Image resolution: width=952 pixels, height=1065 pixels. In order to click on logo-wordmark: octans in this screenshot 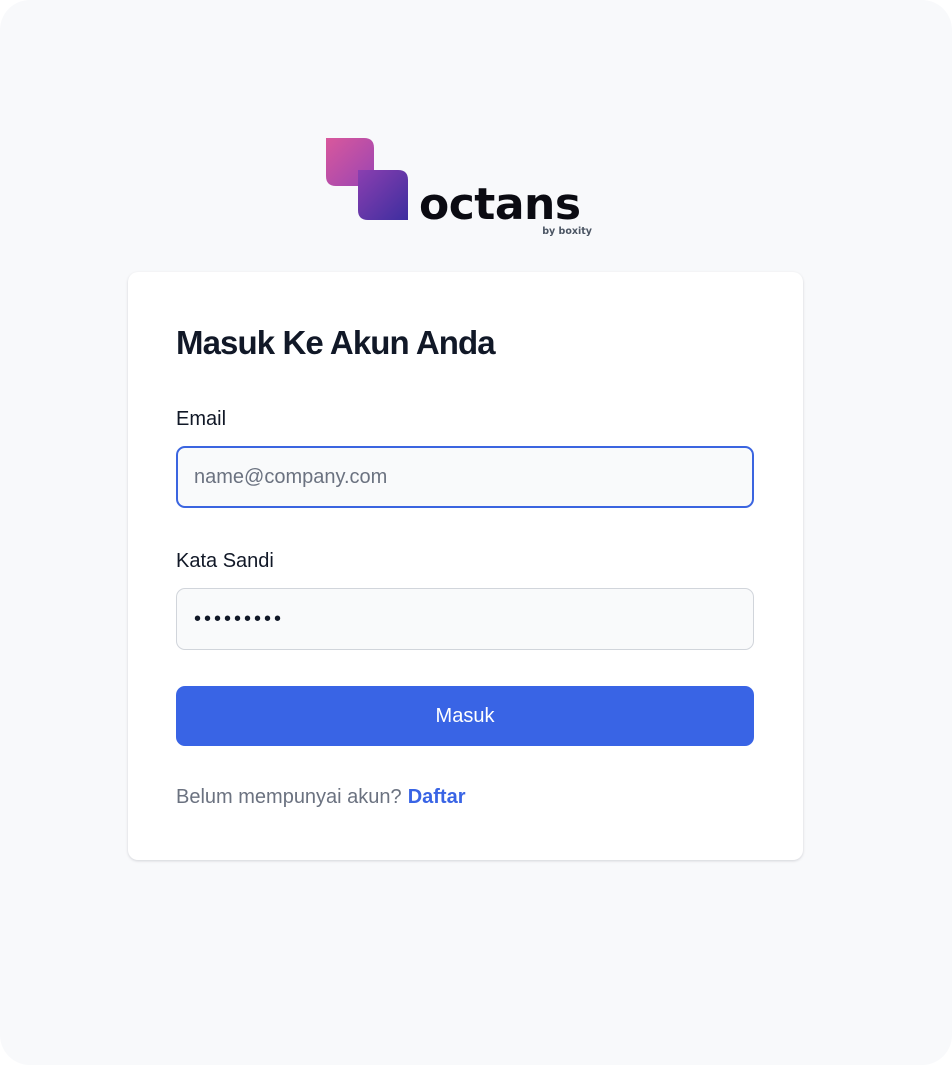, I will do `click(500, 204)`.